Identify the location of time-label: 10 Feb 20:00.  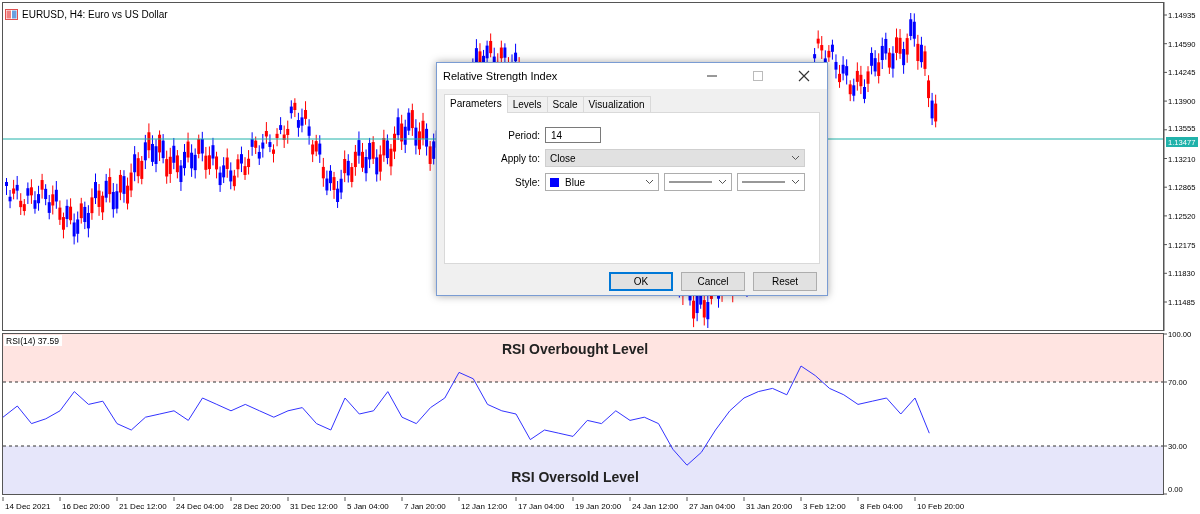
(941, 506).